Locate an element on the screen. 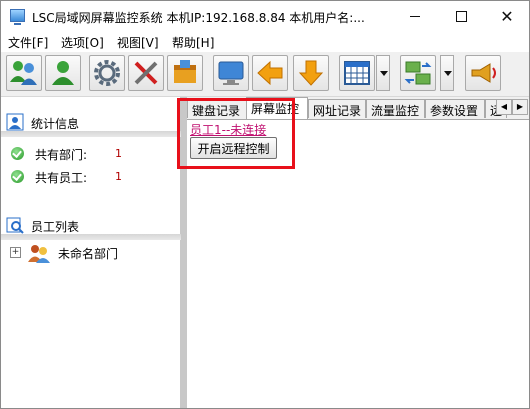  package-icon is located at coordinates (185, 71).